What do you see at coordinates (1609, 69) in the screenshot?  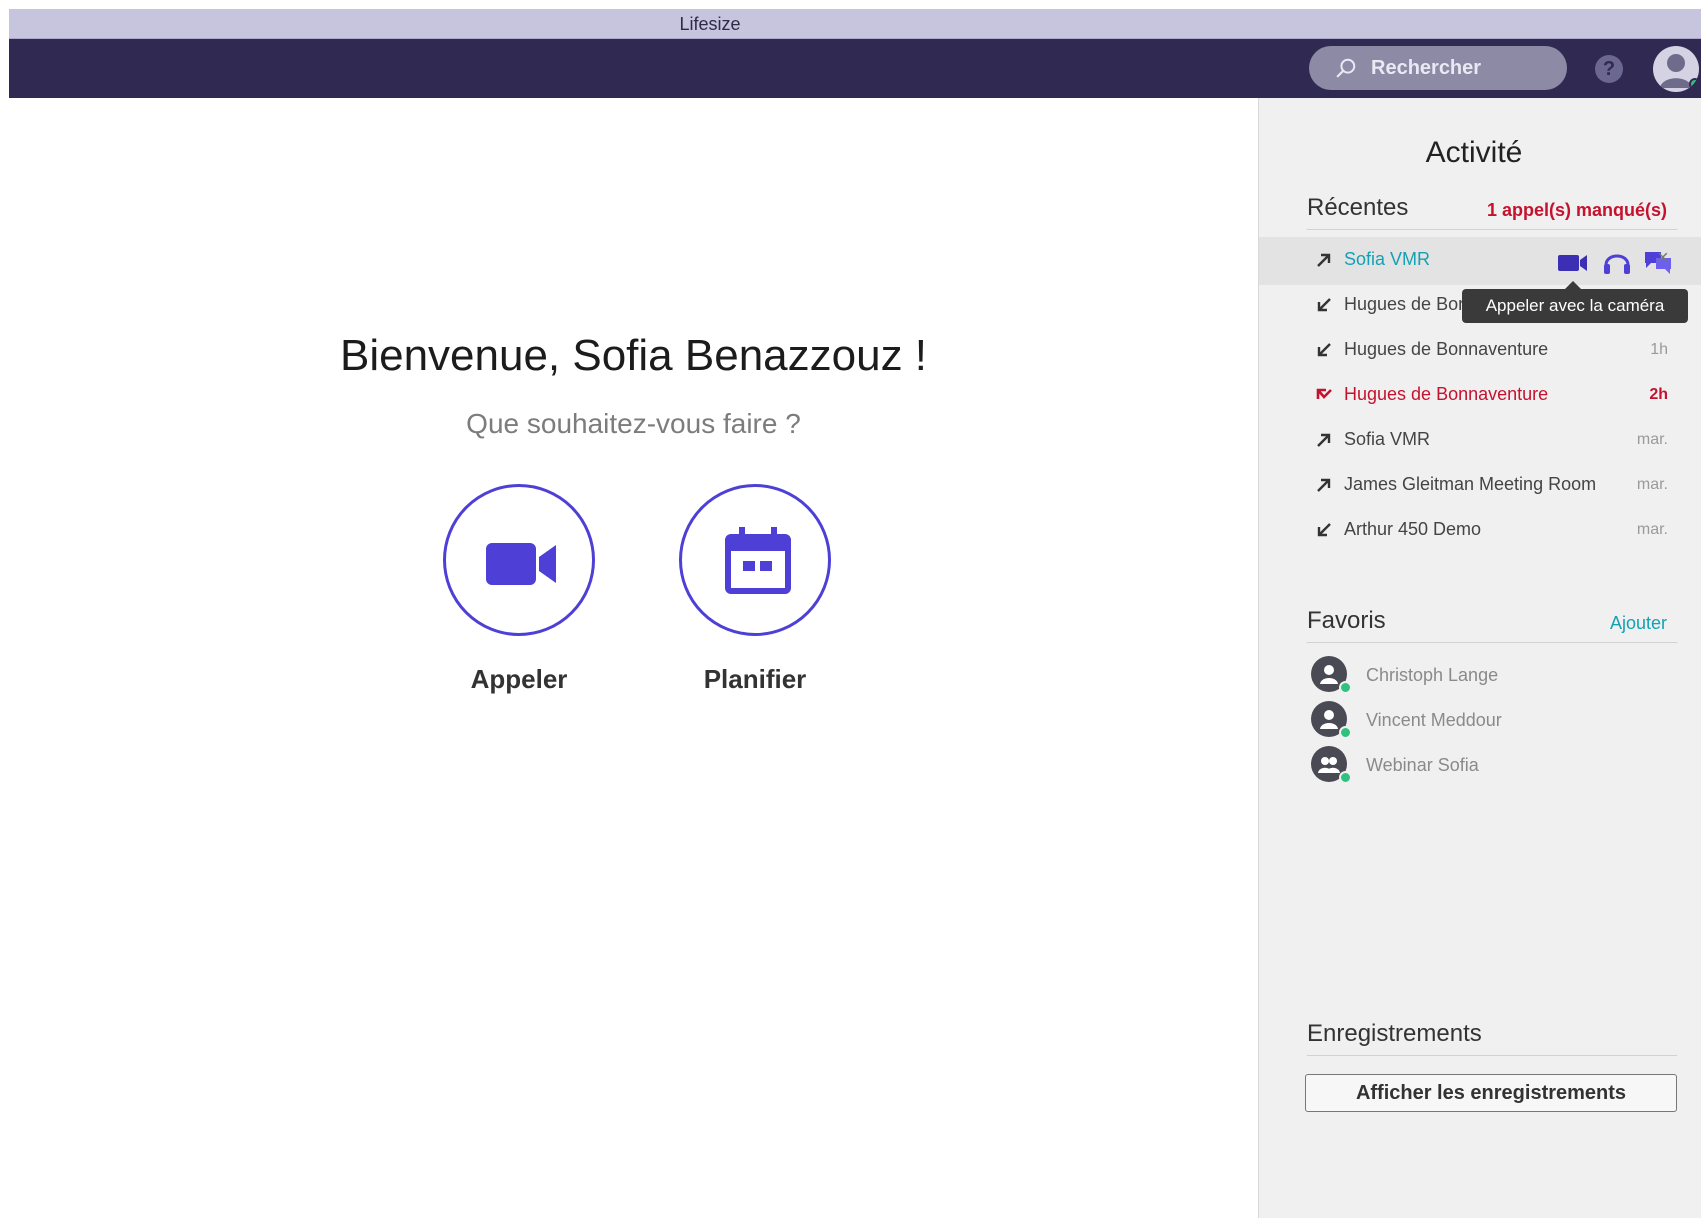 I see `help-icon: ?` at bounding box center [1609, 69].